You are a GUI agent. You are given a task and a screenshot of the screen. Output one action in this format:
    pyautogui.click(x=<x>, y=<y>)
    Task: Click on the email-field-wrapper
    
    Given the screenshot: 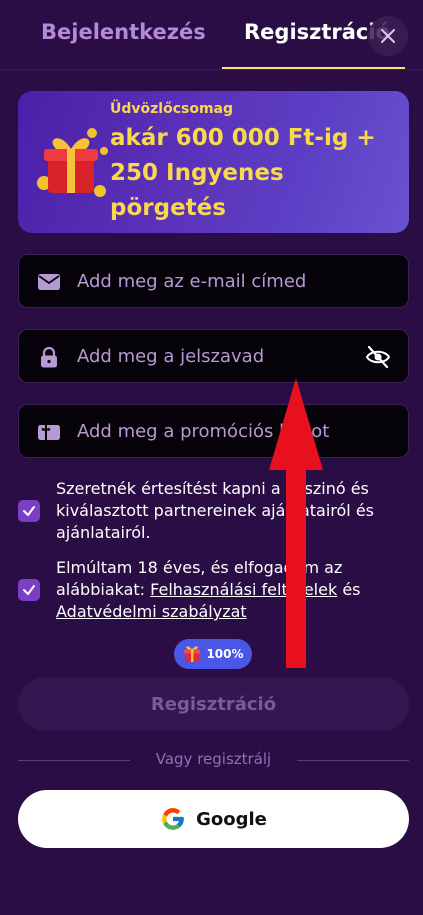 What is the action you would take?
    pyautogui.click(x=213, y=281)
    